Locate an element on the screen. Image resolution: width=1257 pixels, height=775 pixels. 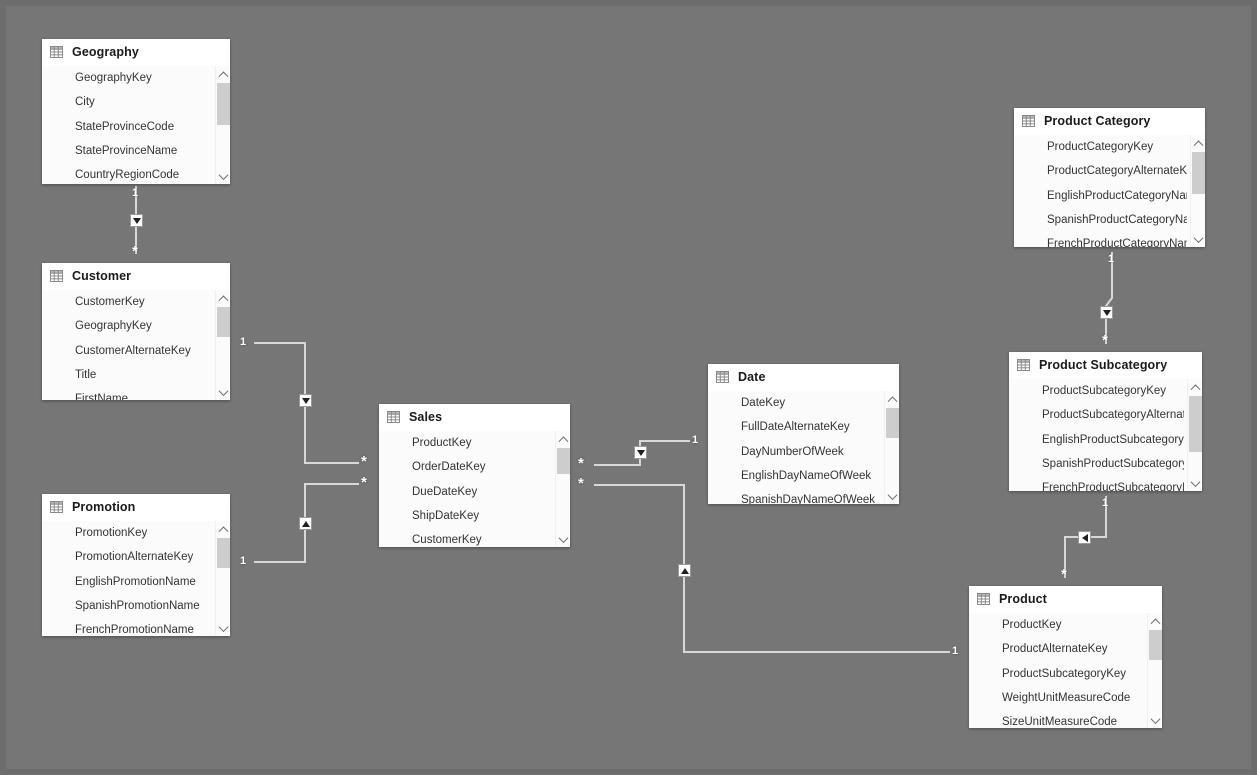
field-row: FrenchPromotionName is located at coordinates (143, 627).